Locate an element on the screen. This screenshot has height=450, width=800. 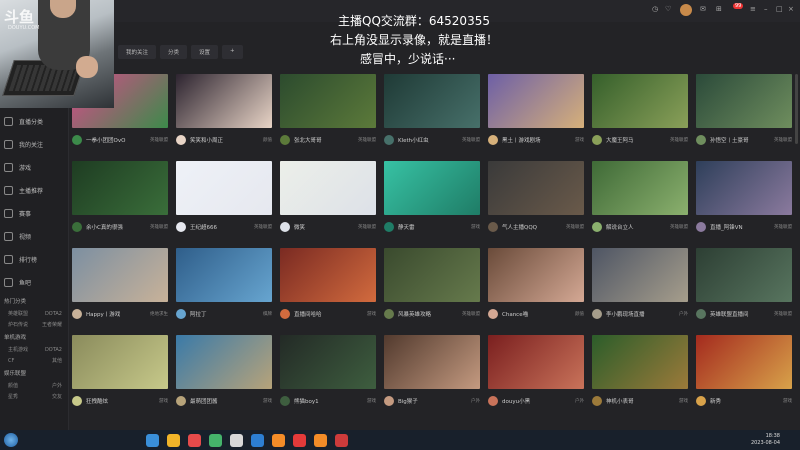
live-room-card: Happy丨游戏 绝地求生 is located at coordinates (120, 288).